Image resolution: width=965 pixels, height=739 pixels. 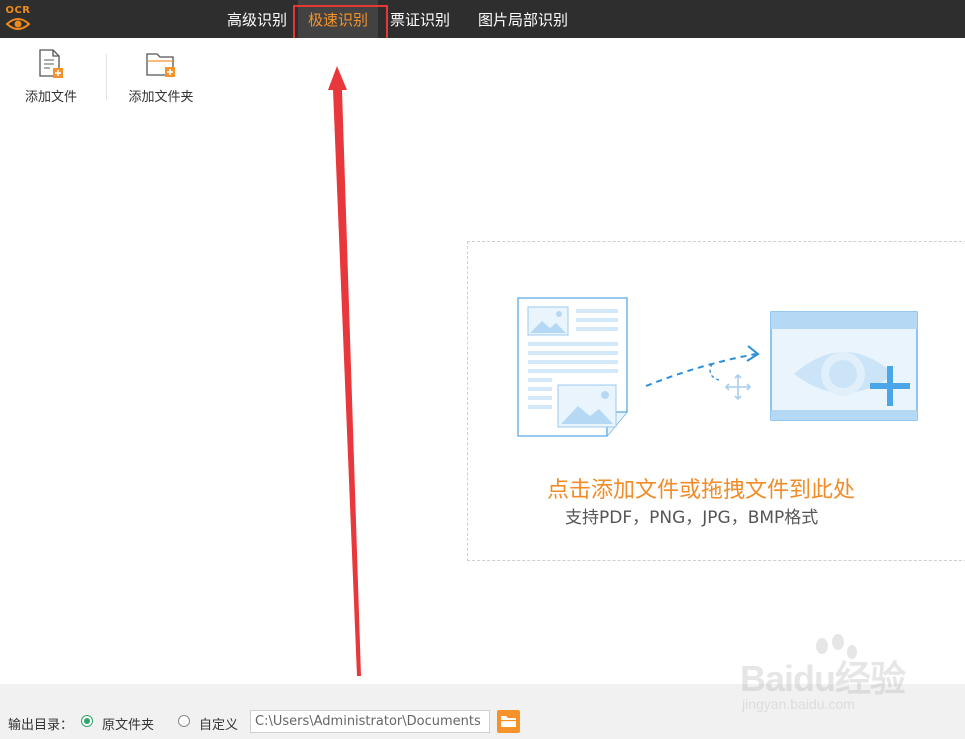 What do you see at coordinates (50, 97) in the screenshot?
I see `add-file-label: 添加文件` at bounding box center [50, 97].